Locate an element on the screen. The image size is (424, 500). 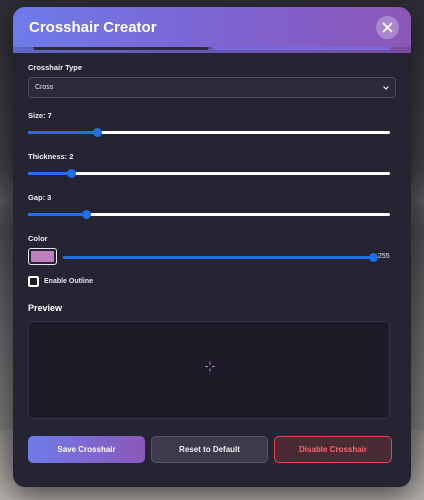
thickness-group: Thickness: 2 is located at coordinates (212, 166).